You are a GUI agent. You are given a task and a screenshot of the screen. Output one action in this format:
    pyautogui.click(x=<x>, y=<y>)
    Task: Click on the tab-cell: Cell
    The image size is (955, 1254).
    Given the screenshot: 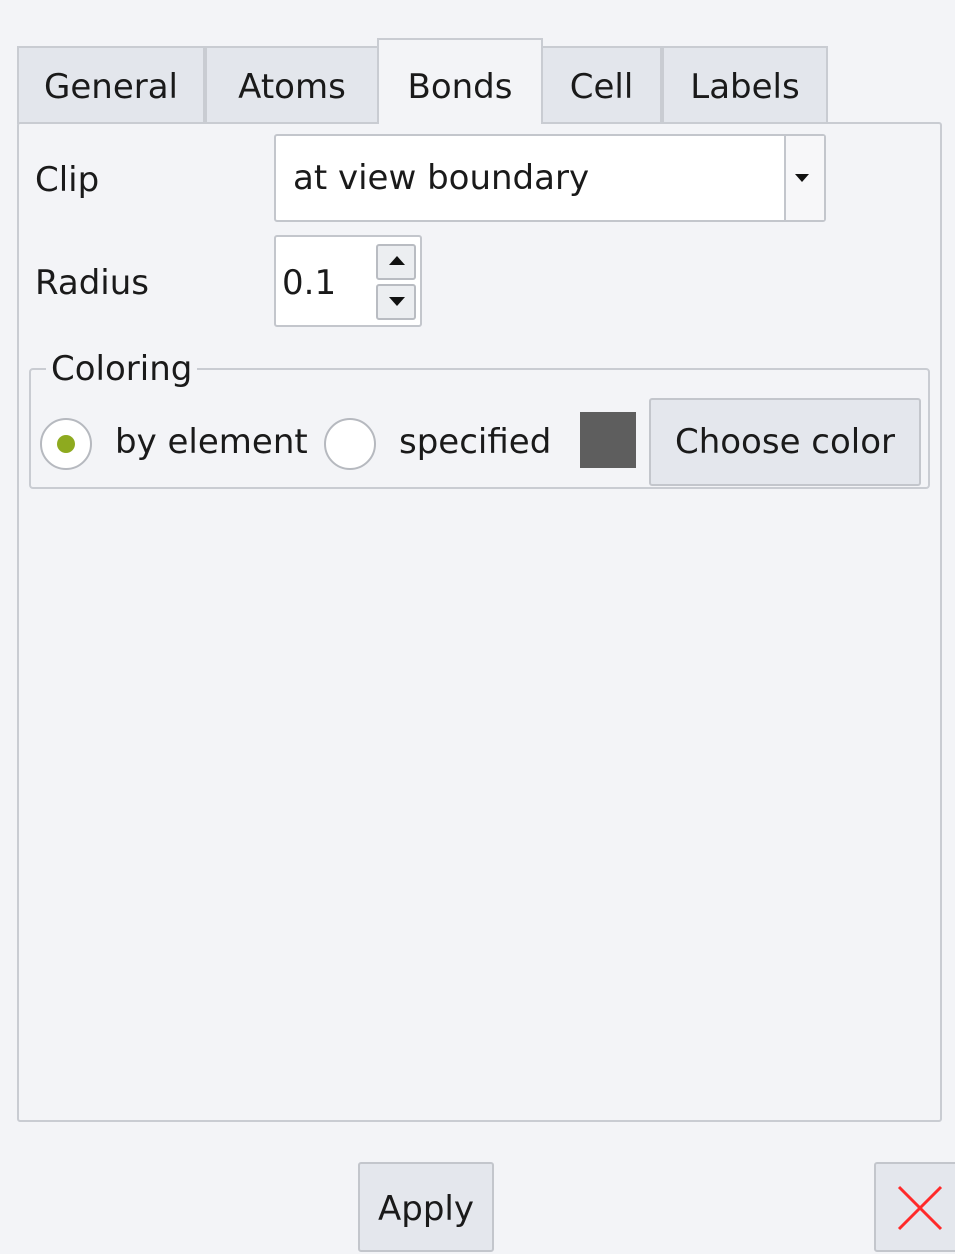 What is the action you would take?
    pyautogui.click(x=601, y=85)
    